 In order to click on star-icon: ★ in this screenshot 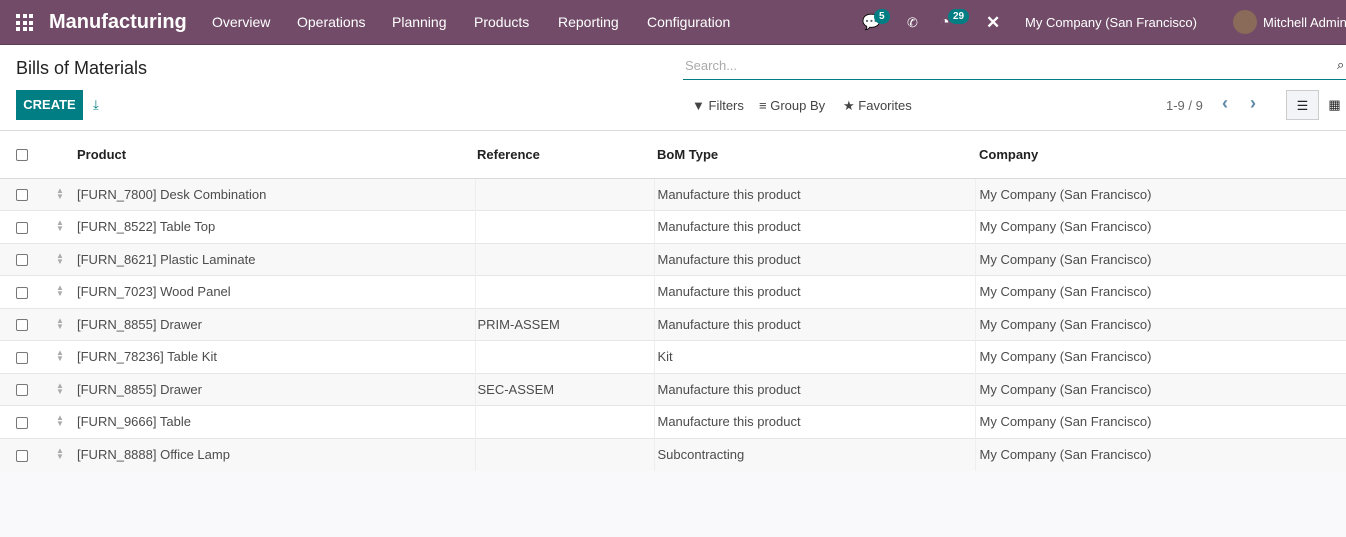, I will do `click(849, 105)`.